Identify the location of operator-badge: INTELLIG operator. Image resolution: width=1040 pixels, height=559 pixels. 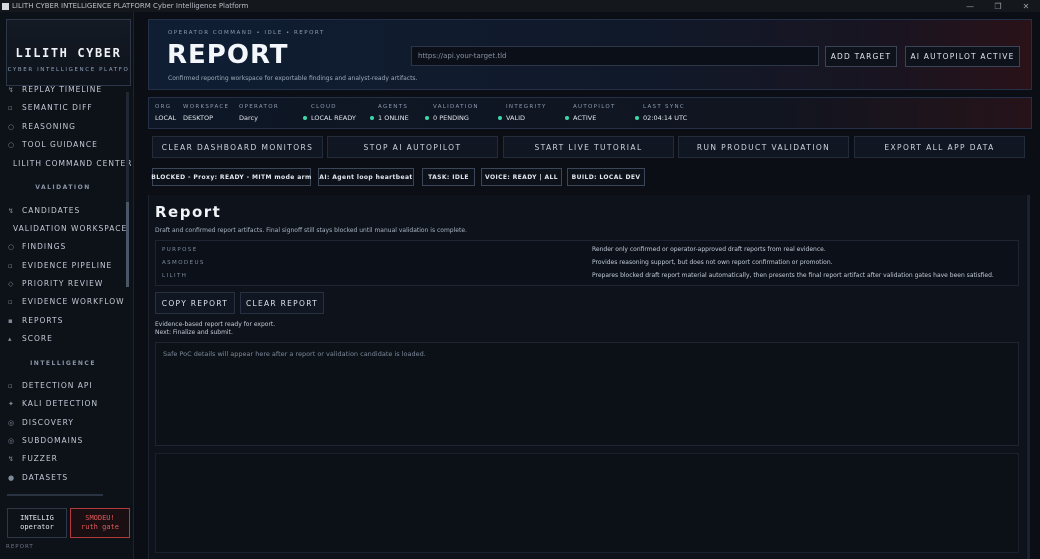
(37, 523).